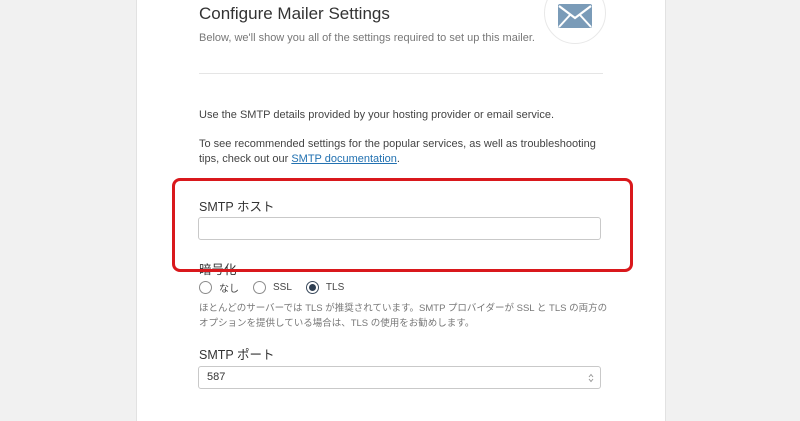 The width and height of the screenshot is (800, 421). What do you see at coordinates (229, 289) in the screenshot?
I see `radio-none-label: なし` at bounding box center [229, 289].